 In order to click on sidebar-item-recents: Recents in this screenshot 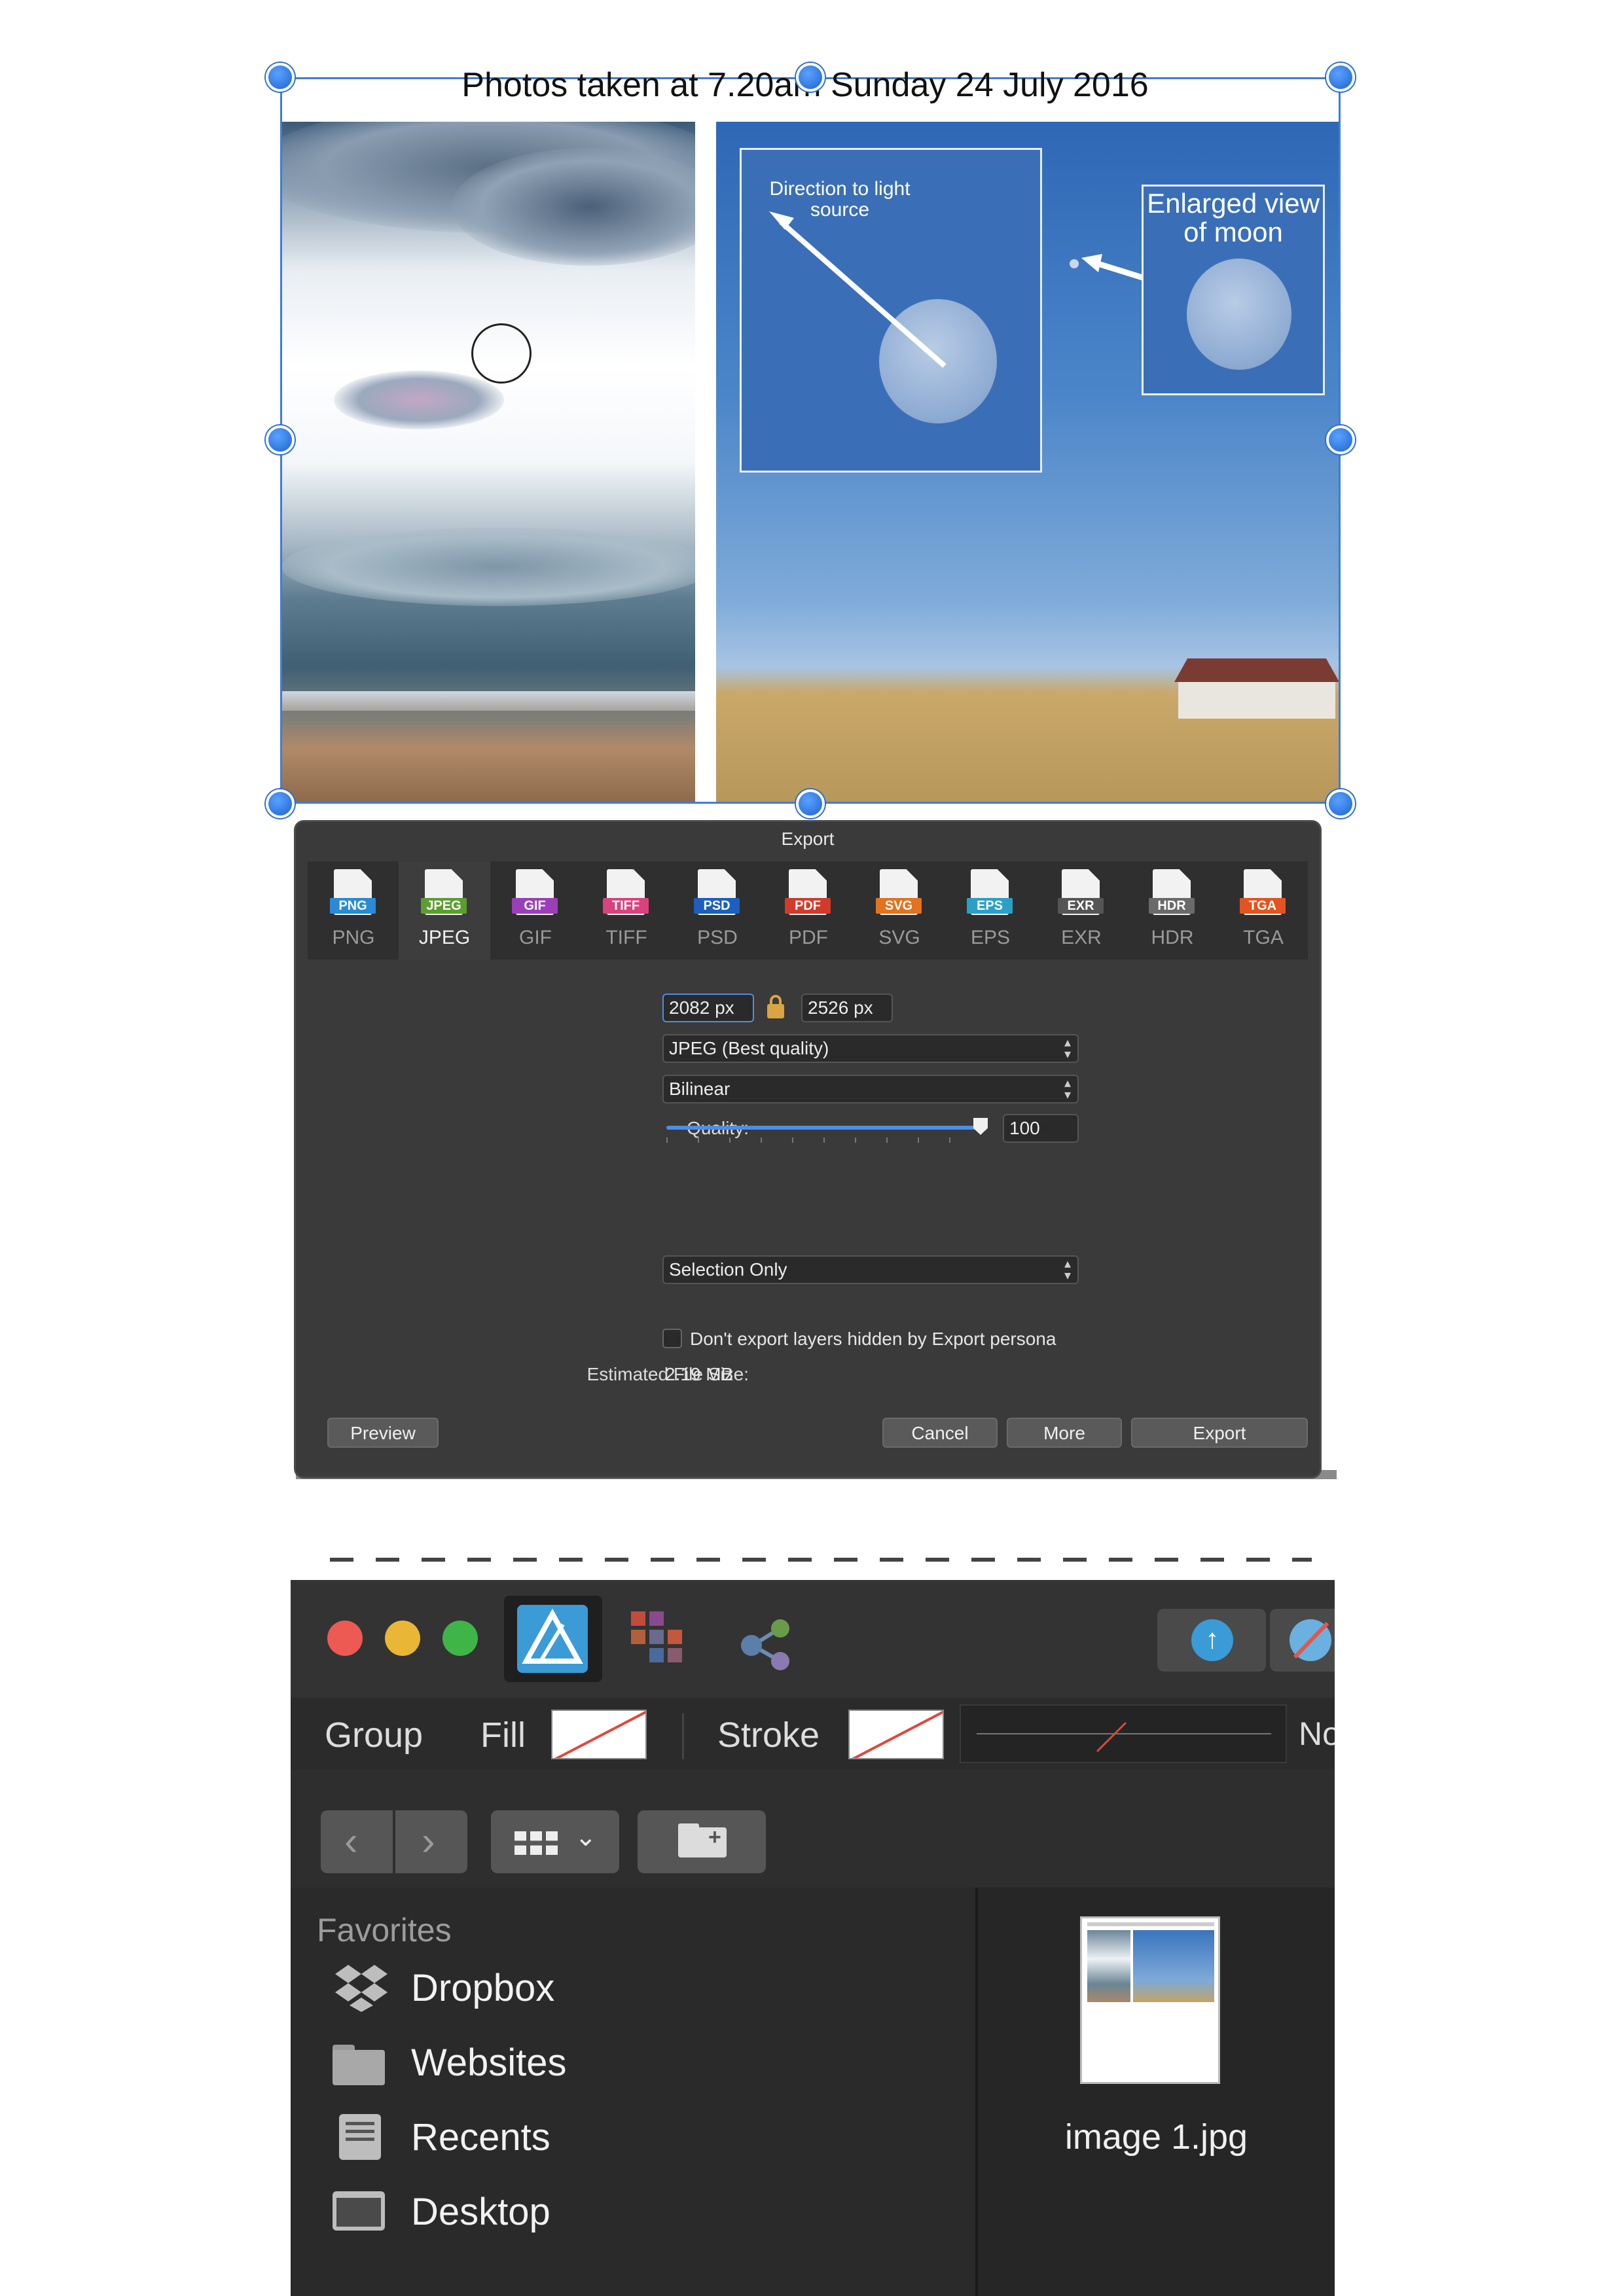, I will do `click(611, 2139)`.